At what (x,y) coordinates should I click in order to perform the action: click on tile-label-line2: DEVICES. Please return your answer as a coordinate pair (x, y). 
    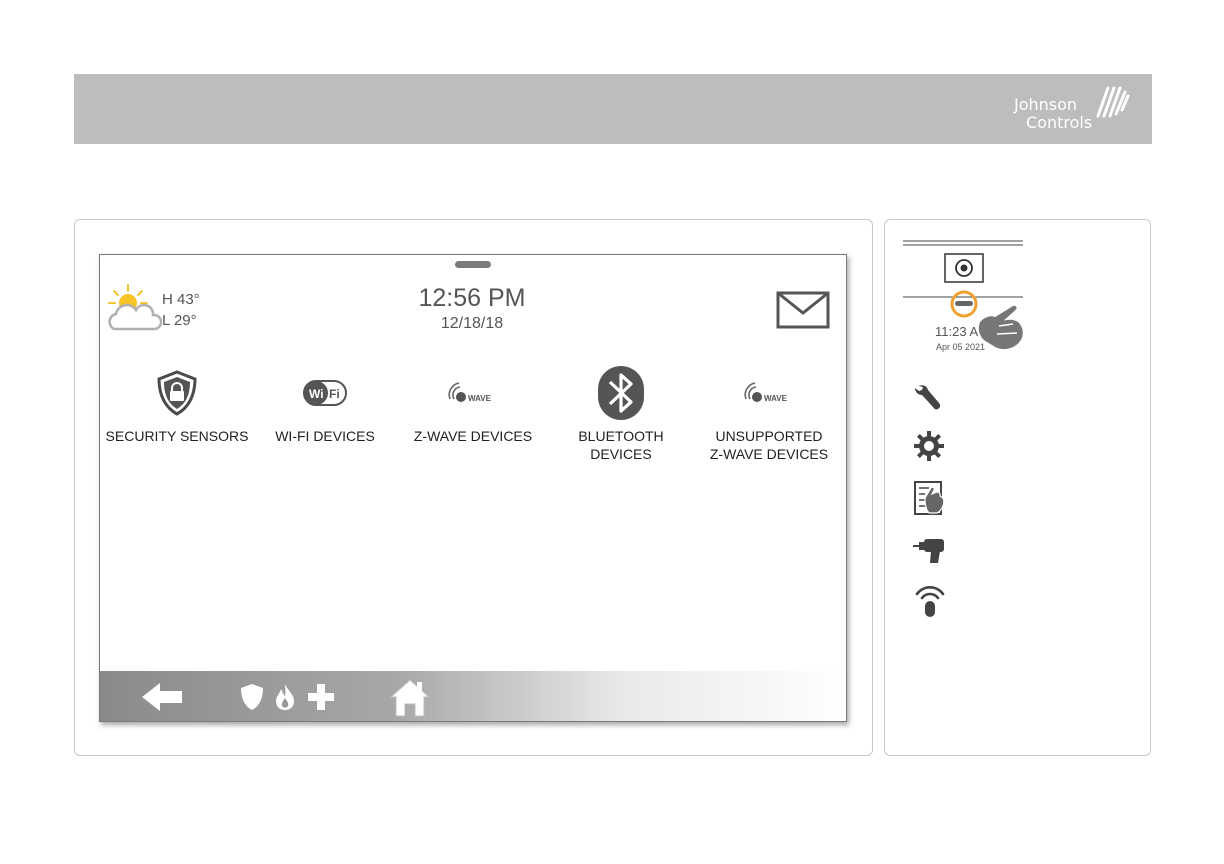
    Looking at the image, I should click on (621, 454).